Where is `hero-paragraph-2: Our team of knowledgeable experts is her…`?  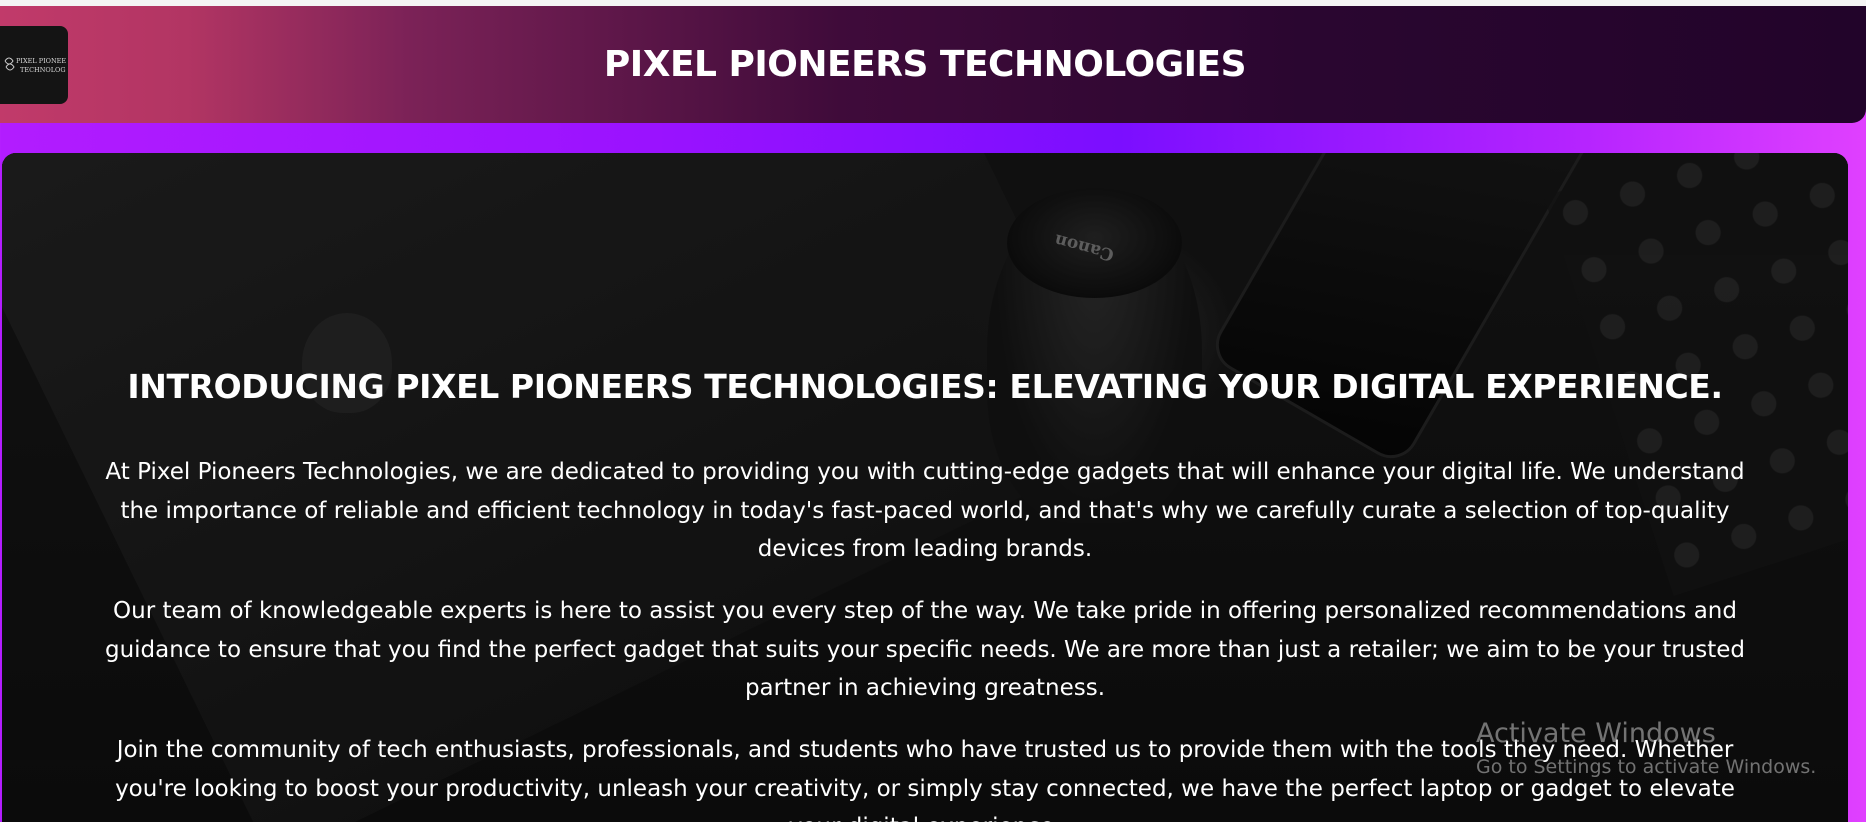 hero-paragraph-2: Our team of knowledgeable experts is her… is located at coordinates (924, 649).